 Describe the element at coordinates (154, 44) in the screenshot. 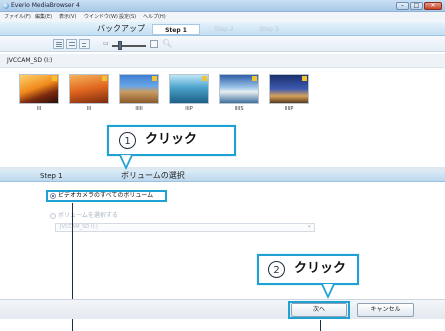

I see `large-thumbnail-icon` at that location.